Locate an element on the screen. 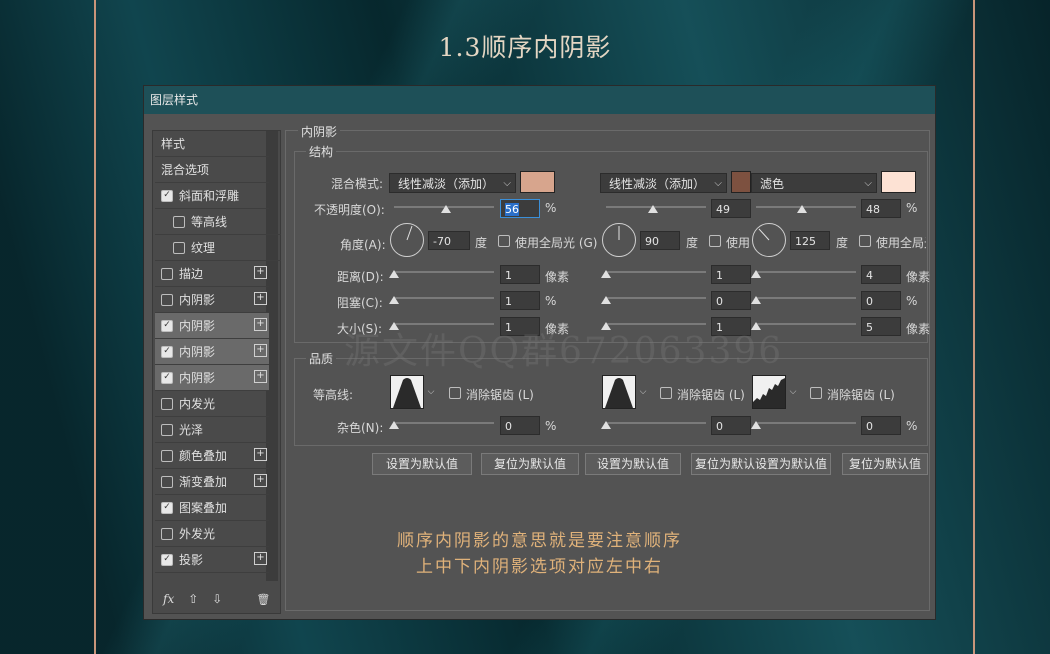 This screenshot has width=1050, height=654. reset-default-button-1: 复位为默认值 is located at coordinates (530, 464).